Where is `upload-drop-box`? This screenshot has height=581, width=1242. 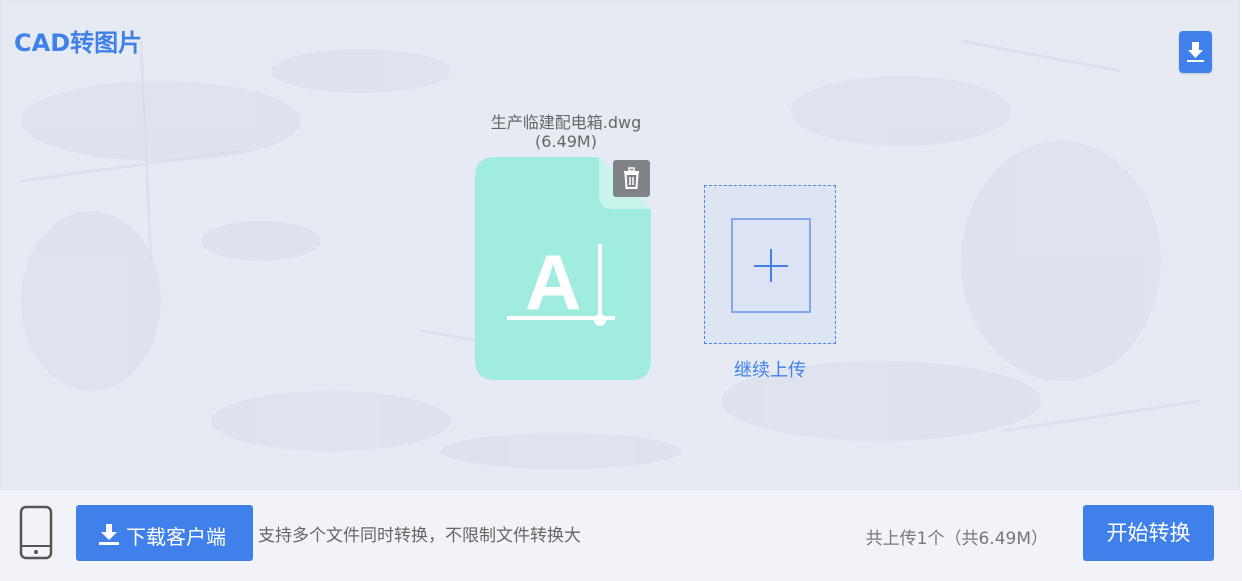 upload-drop-box is located at coordinates (771, 265).